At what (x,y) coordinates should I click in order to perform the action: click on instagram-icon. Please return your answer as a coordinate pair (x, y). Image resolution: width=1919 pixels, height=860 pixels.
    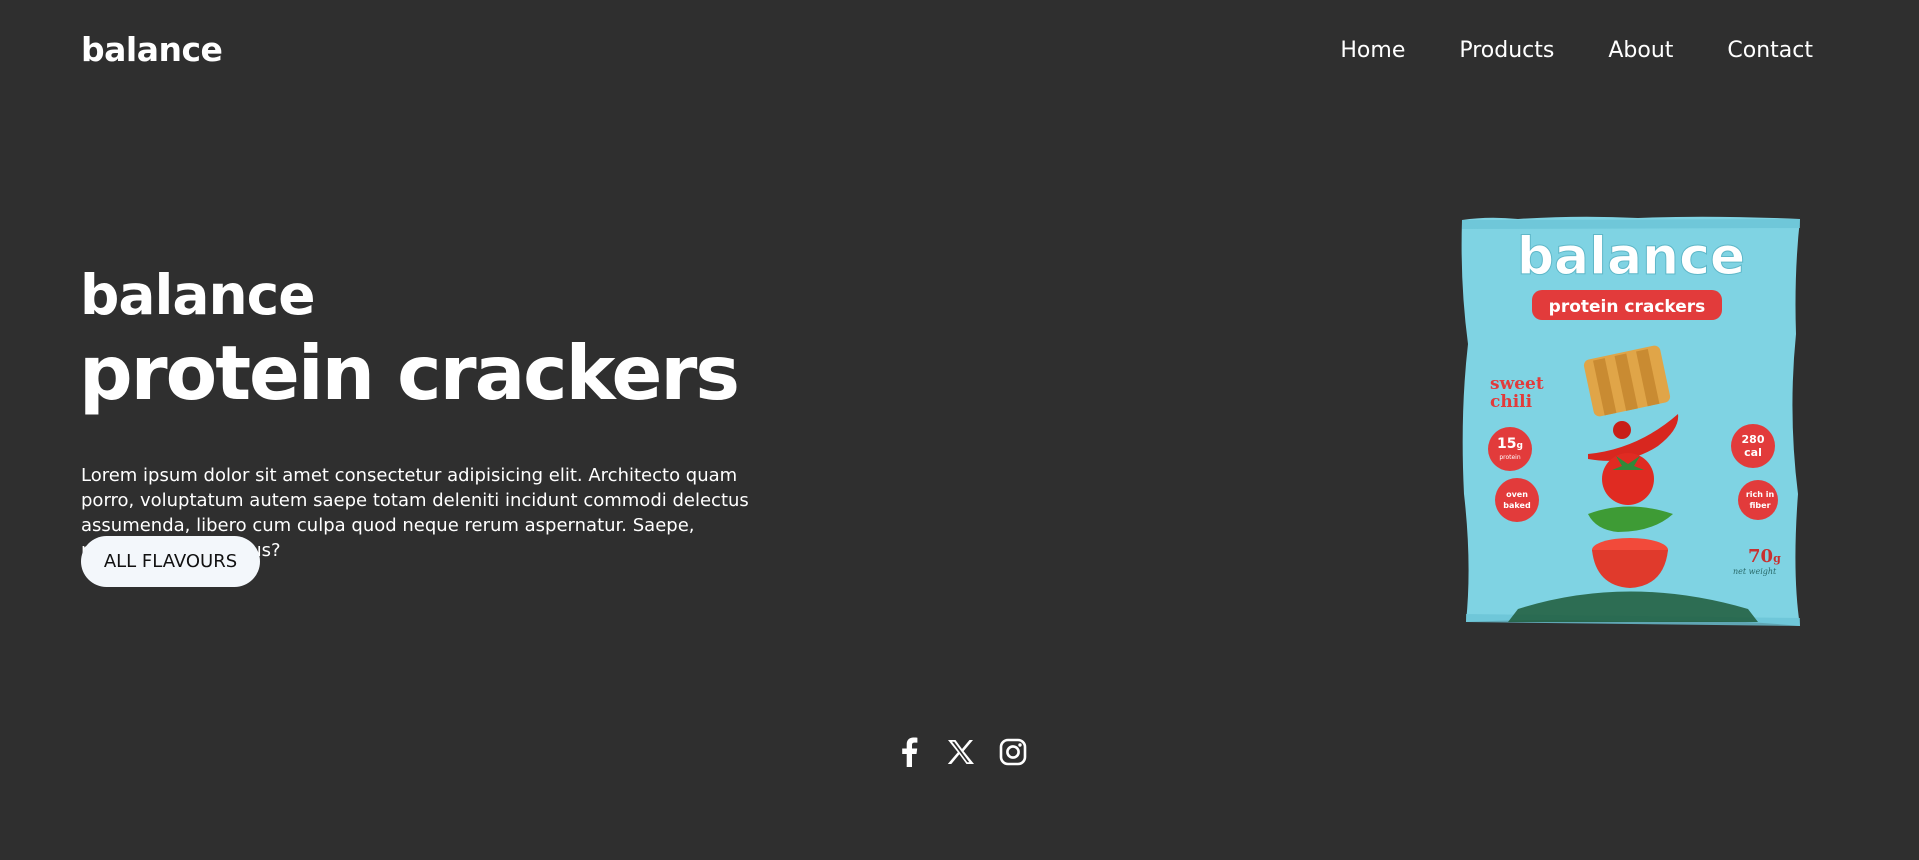
    Looking at the image, I should click on (1013, 752).